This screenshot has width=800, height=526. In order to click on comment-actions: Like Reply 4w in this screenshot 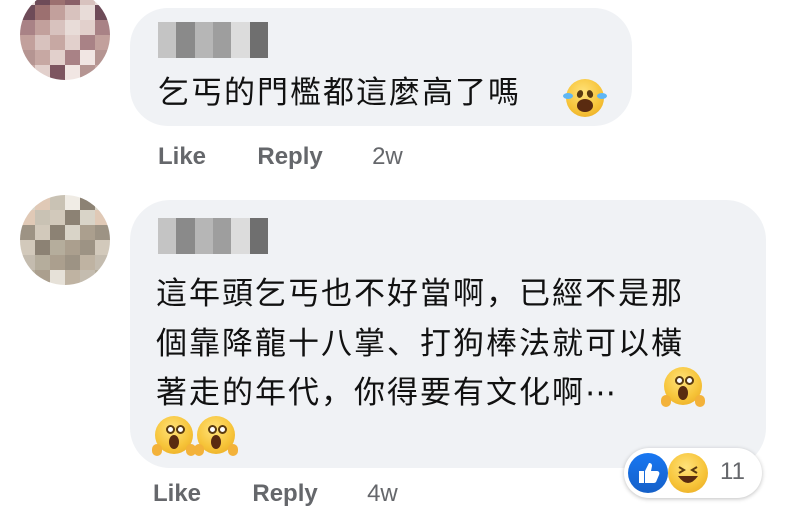, I will do `click(275, 494)`.